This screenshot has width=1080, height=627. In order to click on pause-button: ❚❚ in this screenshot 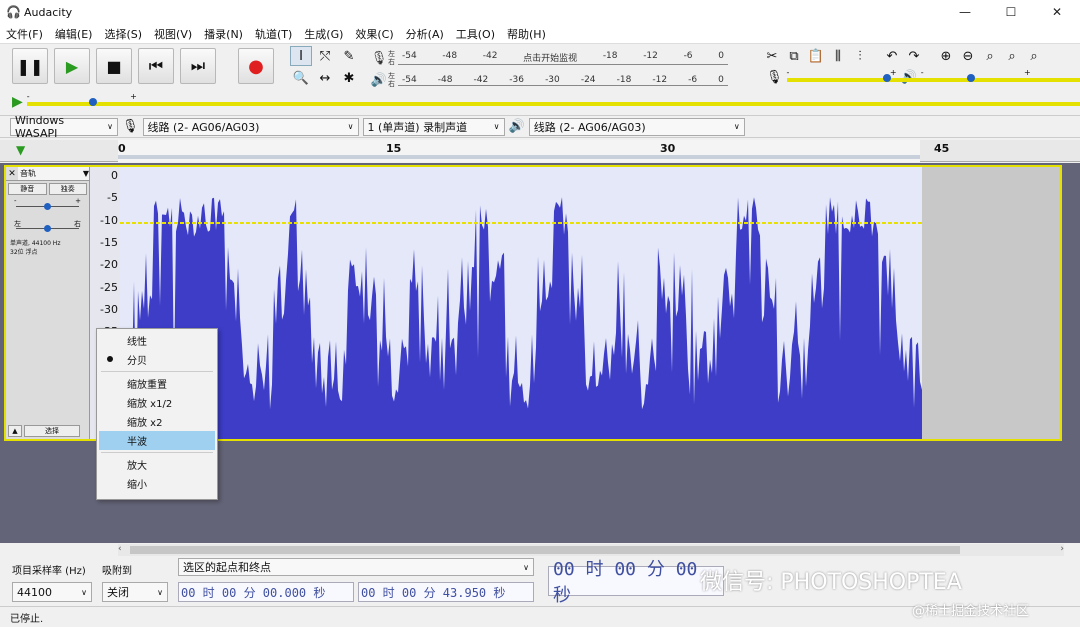, I will do `click(30, 66)`.